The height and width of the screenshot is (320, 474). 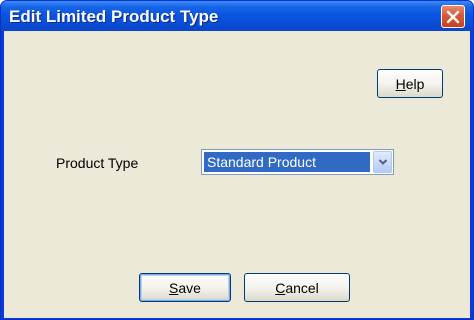 I want to click on cancel-button: Cancel, so click(x=297, y=287).